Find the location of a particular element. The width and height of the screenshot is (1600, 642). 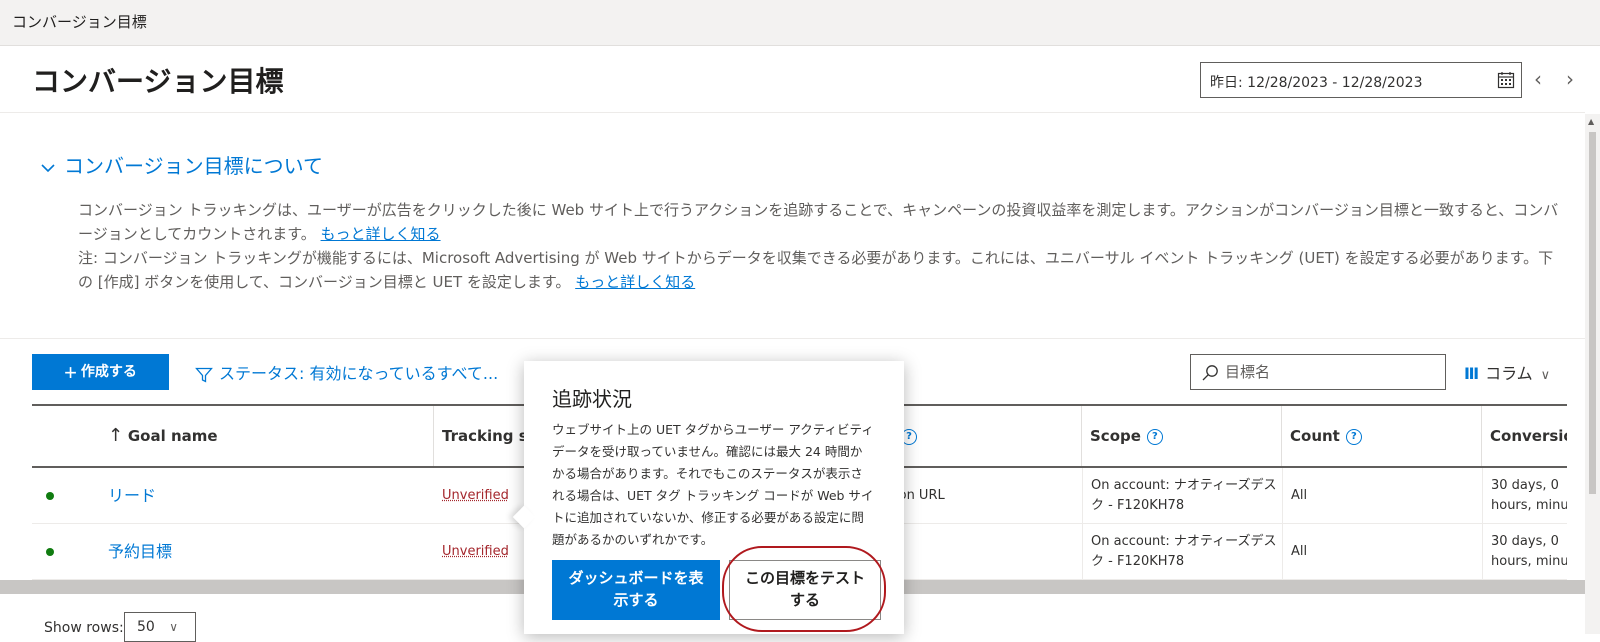

columns-button: Ⅲ コラム ∨ is located at coordinates (1507, 372).